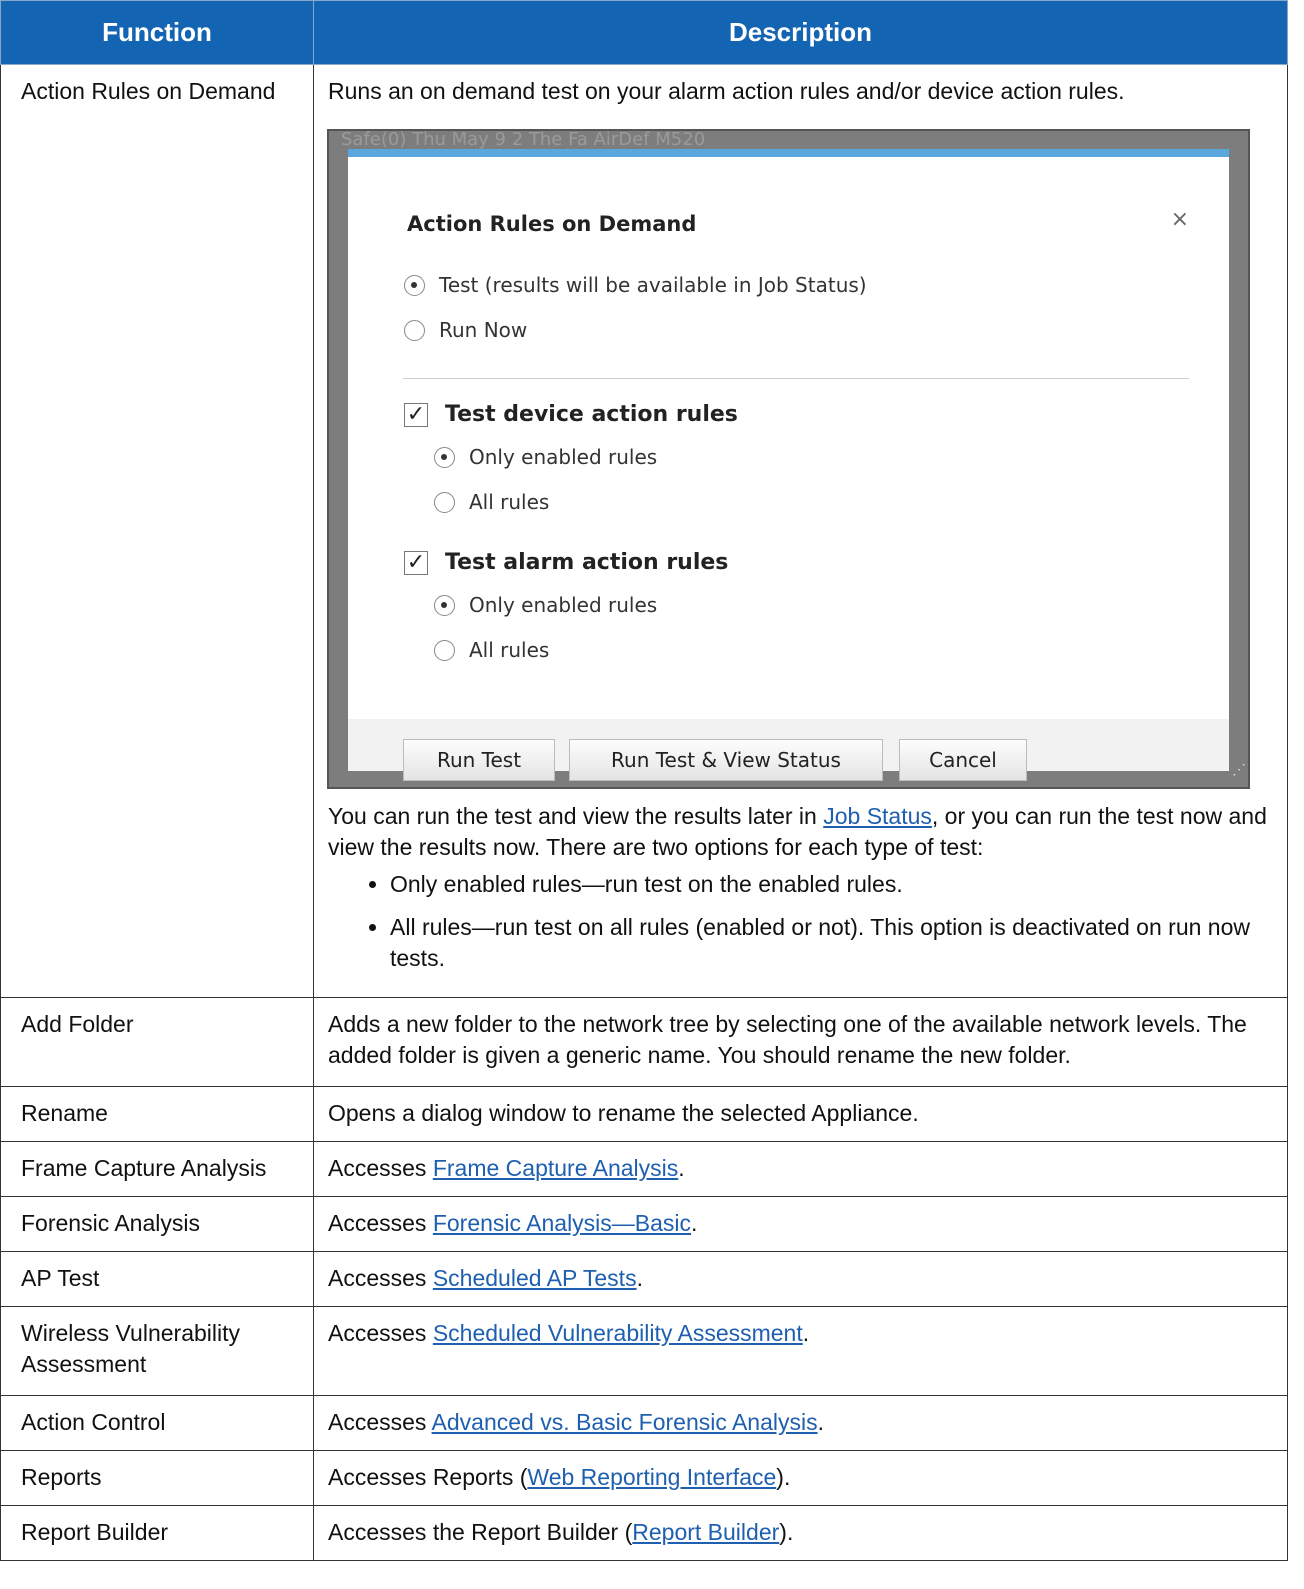 The image size is (1304, 1589). I want to click on function-cell: Action Rules on Demand, so click(157, 531).